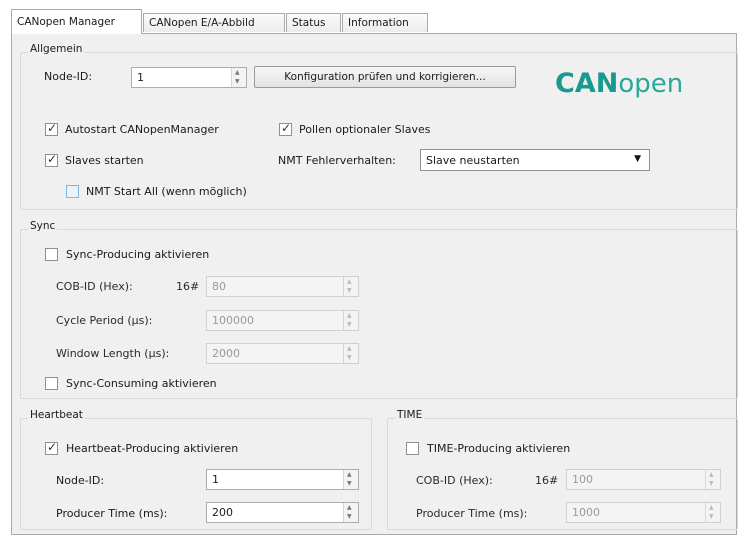 The height and width of the screenshot is (541, 744). What do you see at coordinates (138, 254) in the screenshot?
I see `sync-producing-label: Sync-Producing aktivieren` at bounding box center [138, 254].